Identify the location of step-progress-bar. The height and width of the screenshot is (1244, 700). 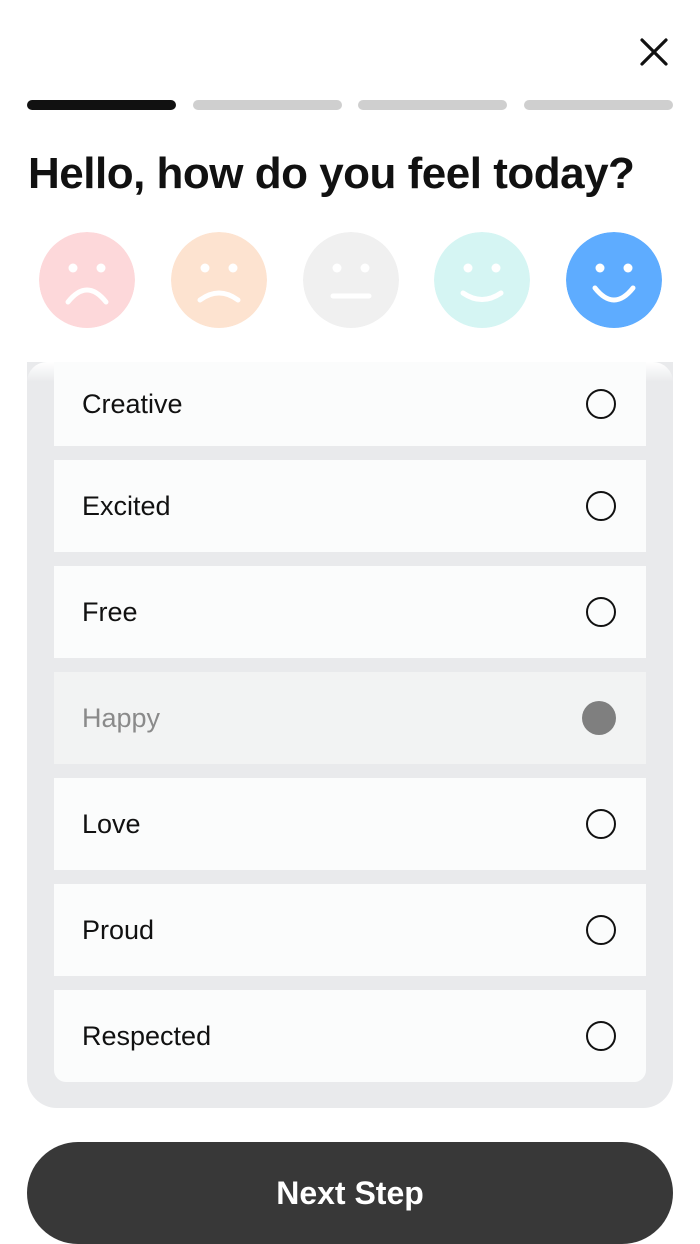
(350, 106).